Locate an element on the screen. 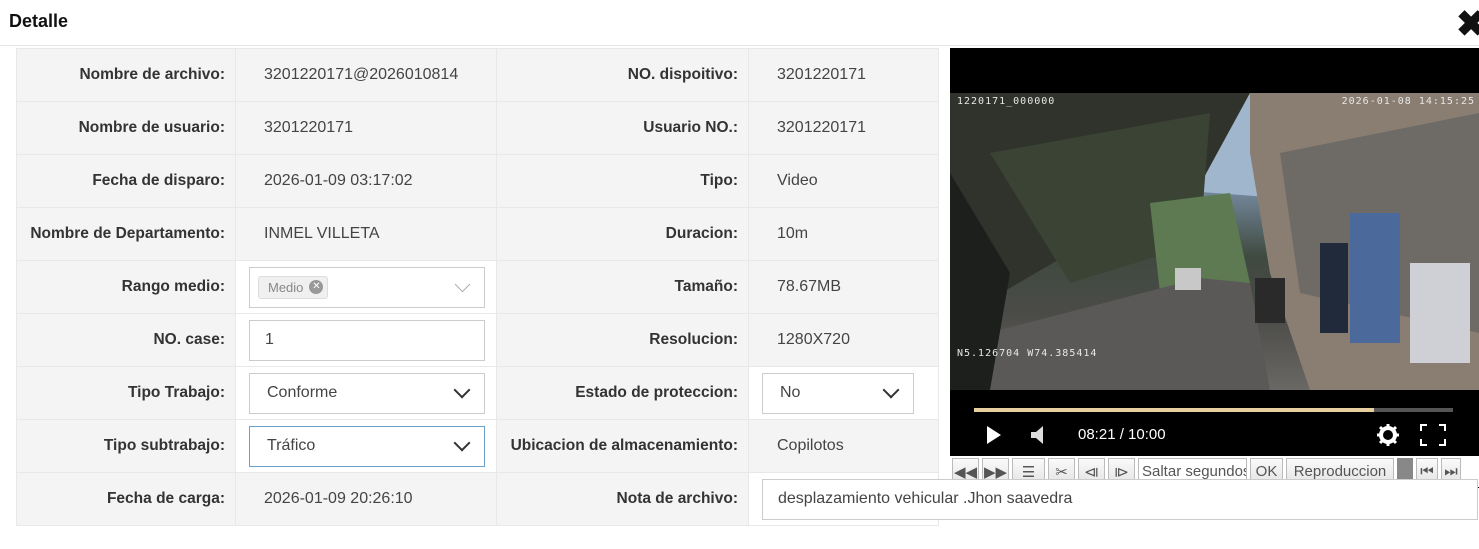  label-upload-date: Fecha de carga: is located at coordinates (126, 499).